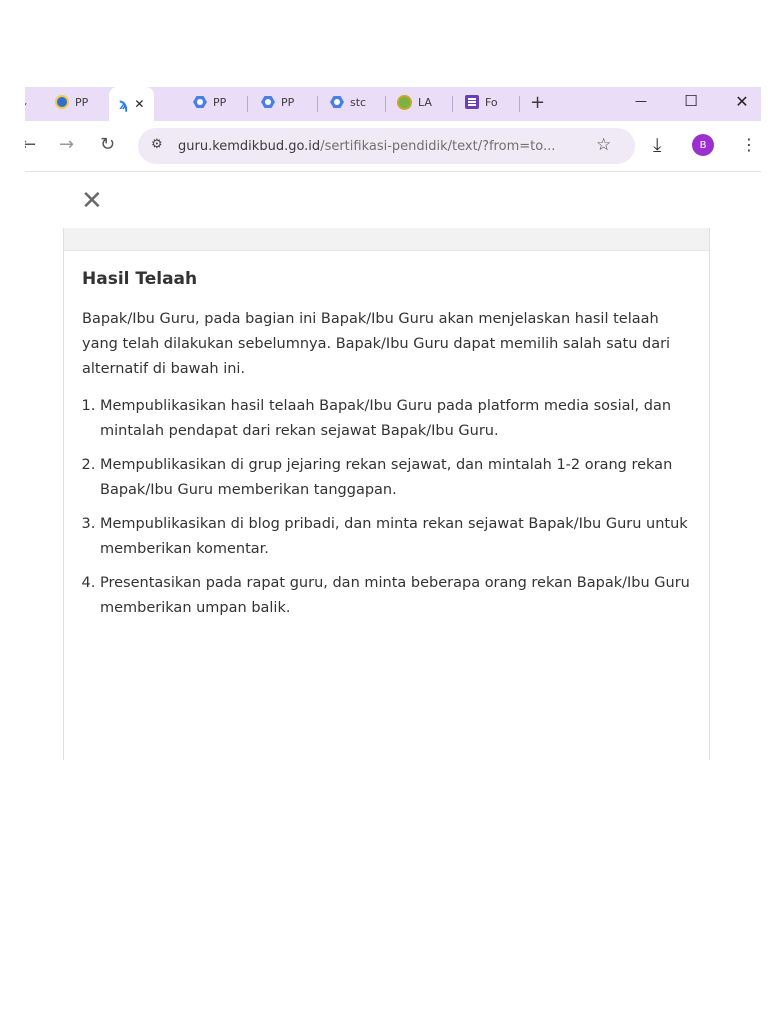 The height and width of the screenshot is (1024, 768). I want to click on bookmark-star-icon: ☆, so click(603, 145).